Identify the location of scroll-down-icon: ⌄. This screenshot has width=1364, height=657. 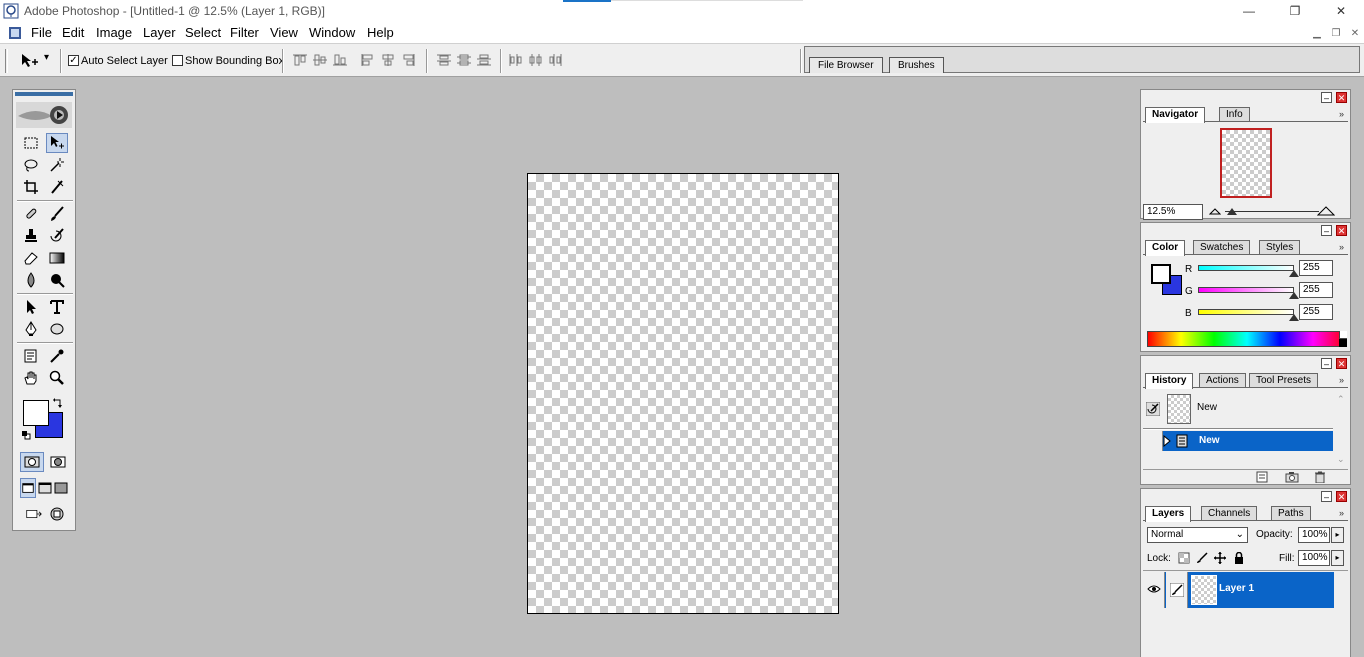
(1341, 459).